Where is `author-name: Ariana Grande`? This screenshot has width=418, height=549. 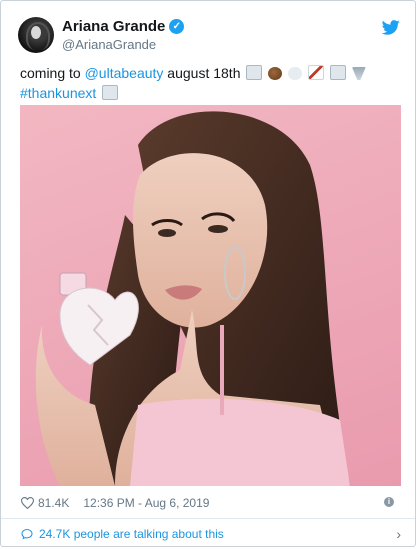 author-name: Ariana Grande is located at coordinates (113, 26).